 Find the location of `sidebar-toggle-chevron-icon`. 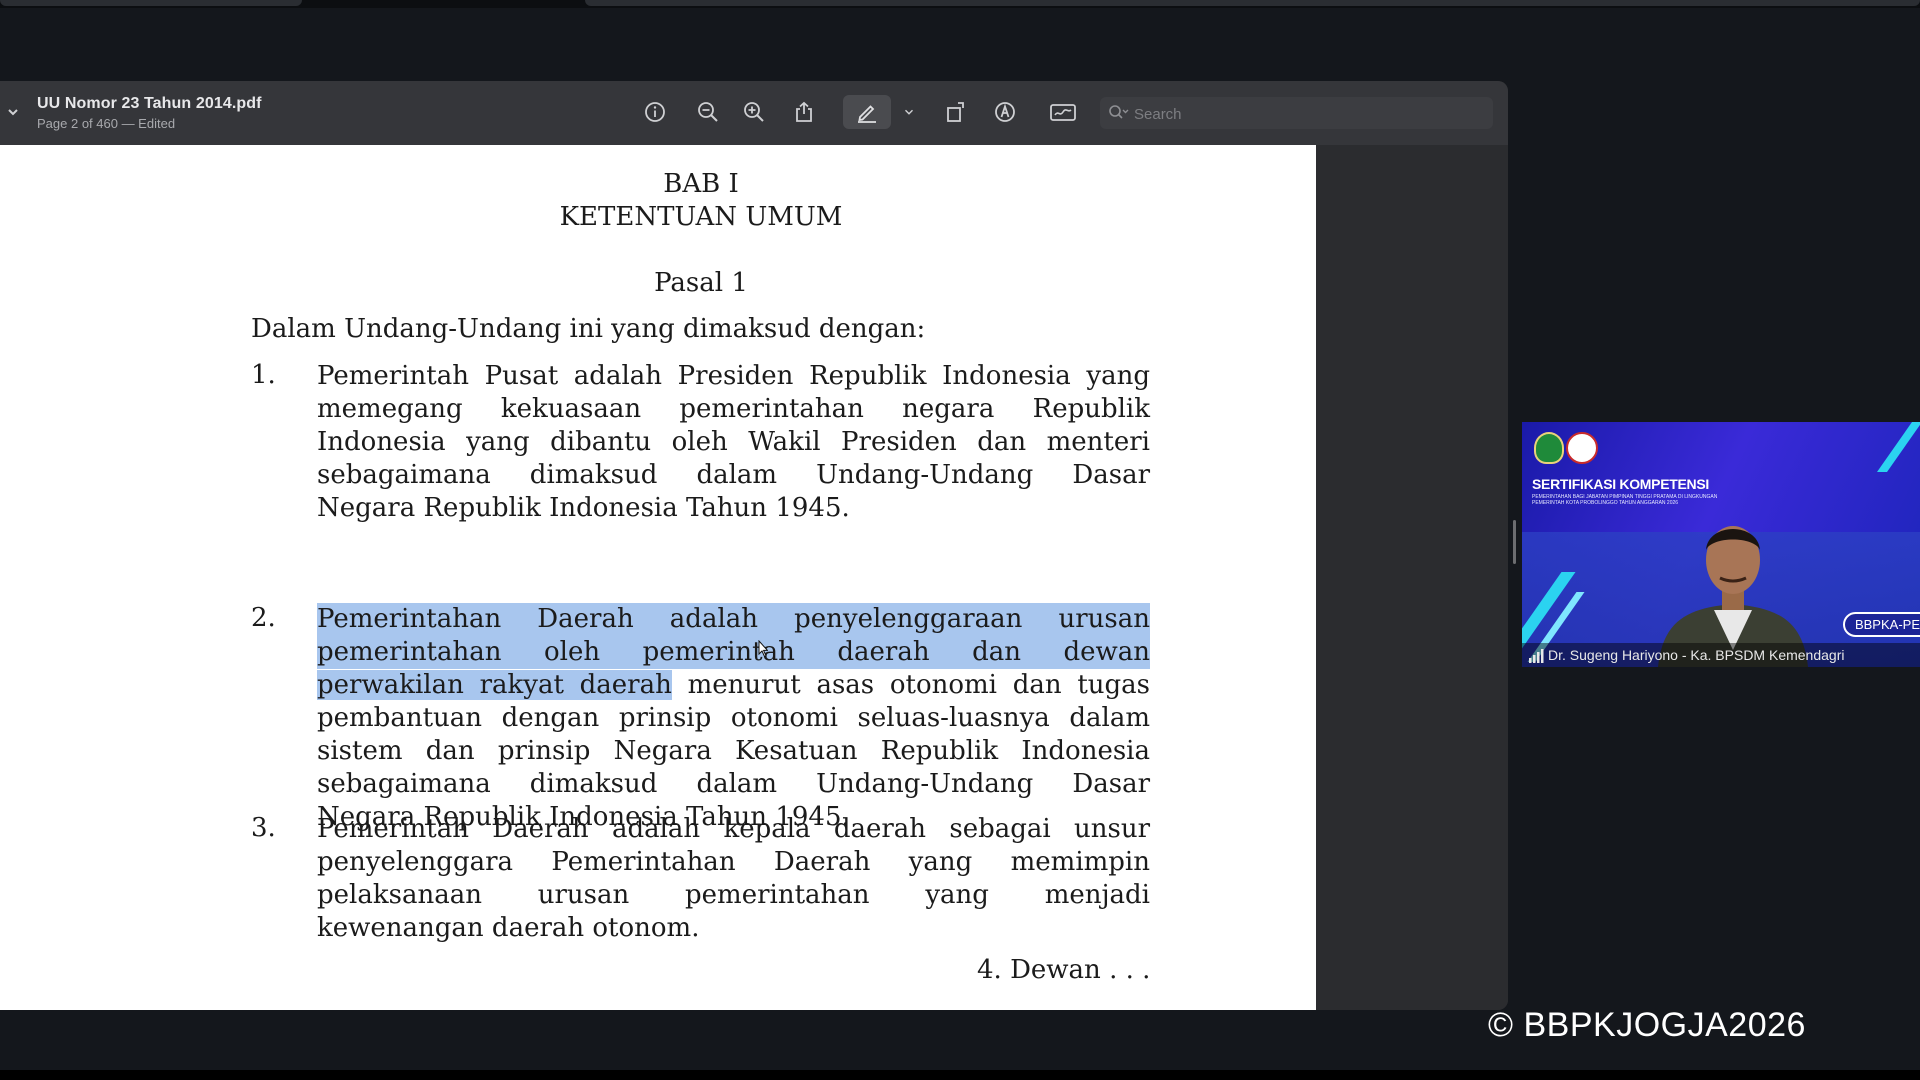

sidebar-toggle-chevron-icon is located at coordinates (13, 112).